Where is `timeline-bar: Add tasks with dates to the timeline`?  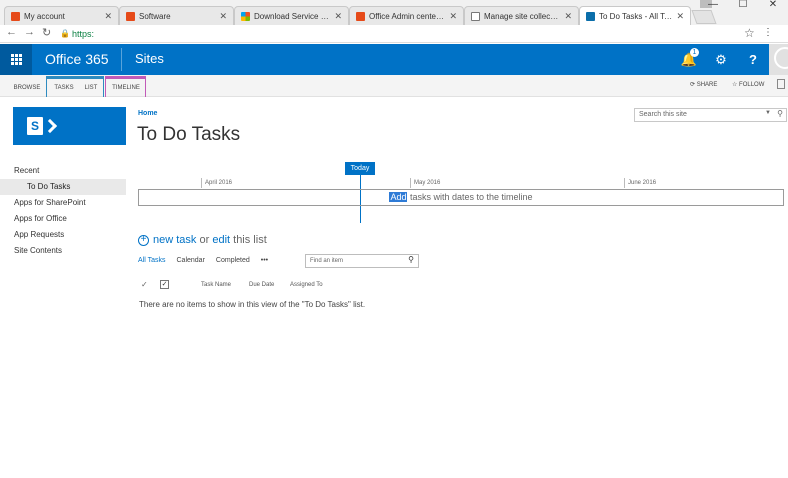 timeline-bar: Add tasks with dates to the timeline is located at coordinates (461, 197).